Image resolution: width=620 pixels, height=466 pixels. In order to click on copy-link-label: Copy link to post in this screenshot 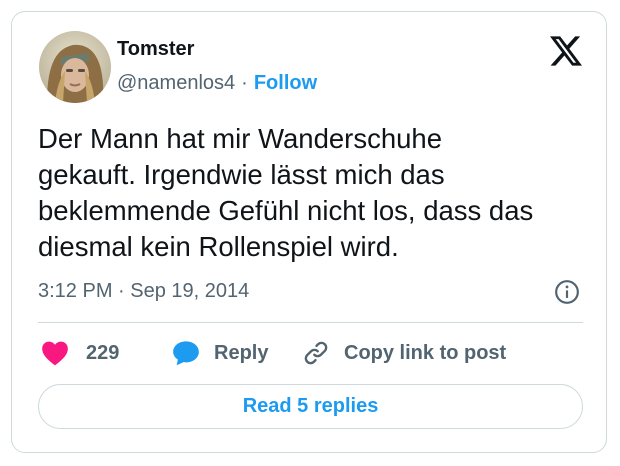, I will do `click(425, 352)`.